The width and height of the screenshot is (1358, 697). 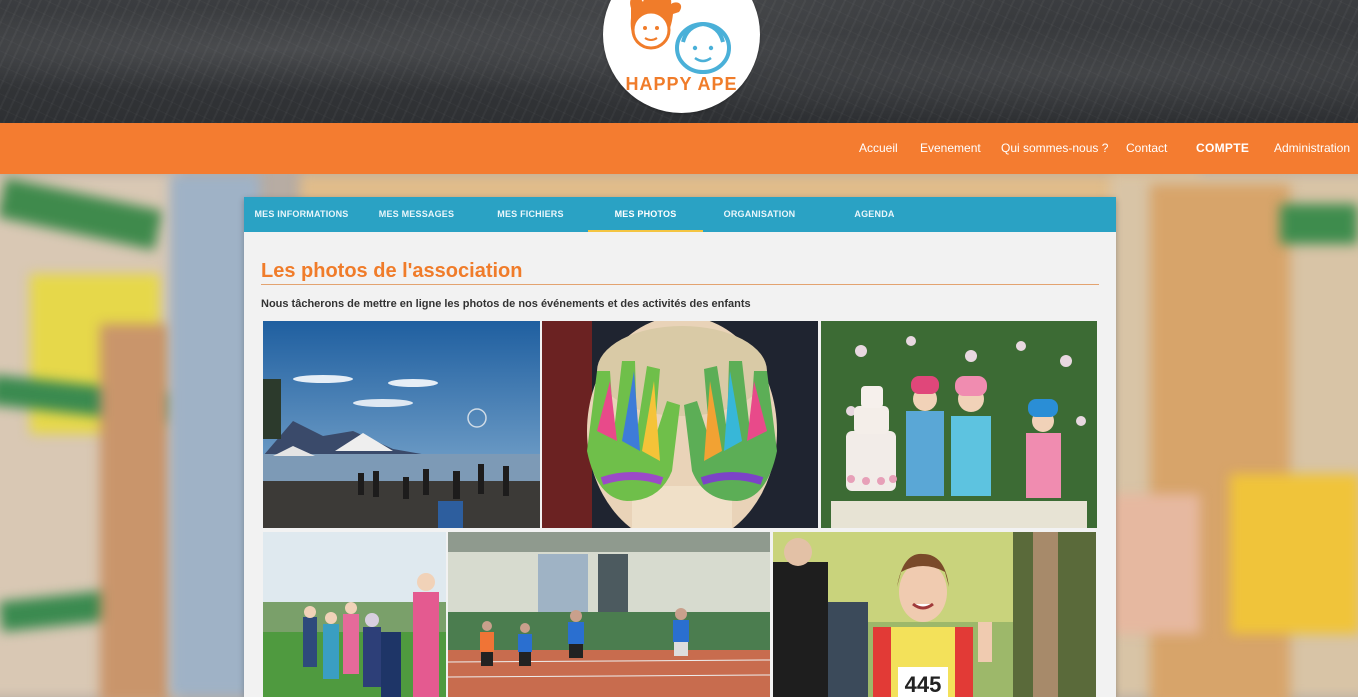 I want to click on nav-contact: Contact, so click(x=1146, y=148).